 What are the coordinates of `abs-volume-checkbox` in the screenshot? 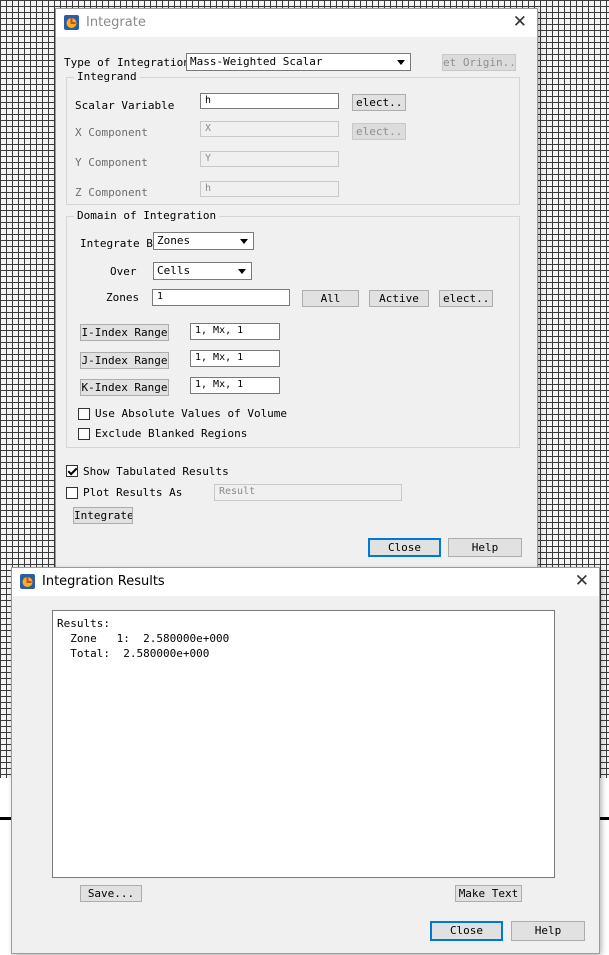 It's located at (84, 414).